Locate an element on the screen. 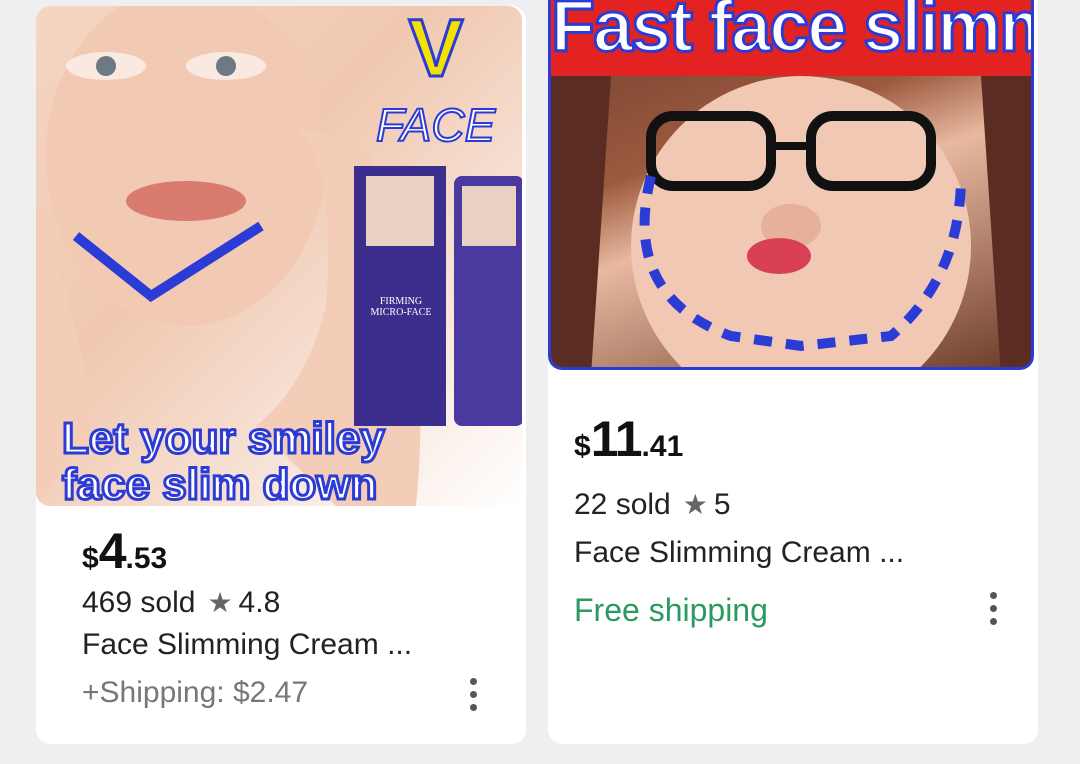 This screenshot has height=764, width=1080. image-box-text: FIRMING MICRO-FACE is located at coordinates (401, 307).